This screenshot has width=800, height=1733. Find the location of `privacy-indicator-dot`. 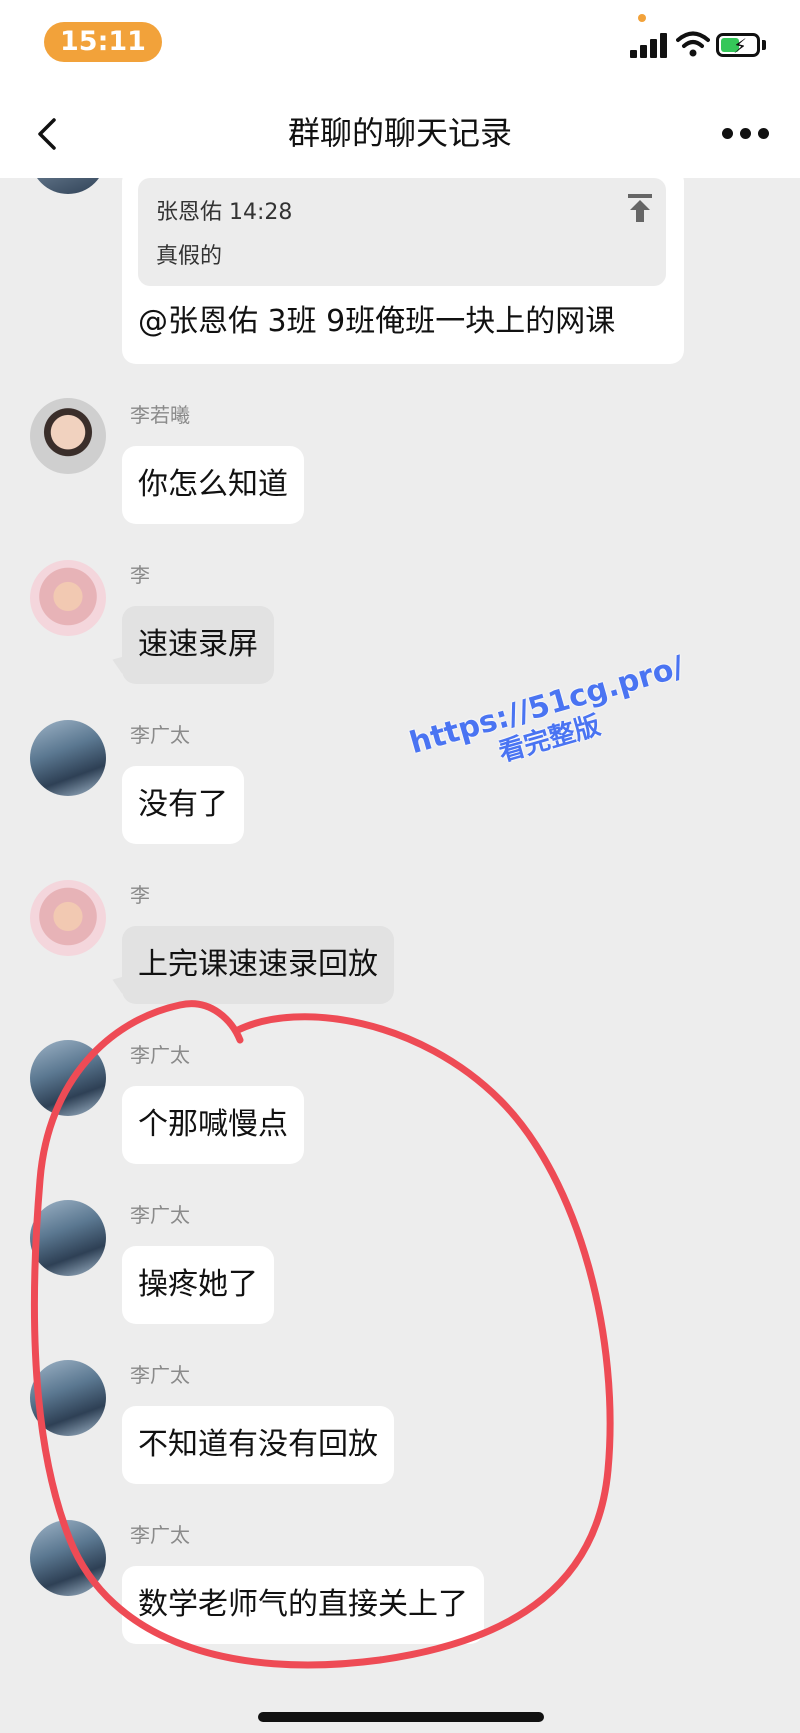

privacy-indicator-dot is located at coordinates (642, 18).